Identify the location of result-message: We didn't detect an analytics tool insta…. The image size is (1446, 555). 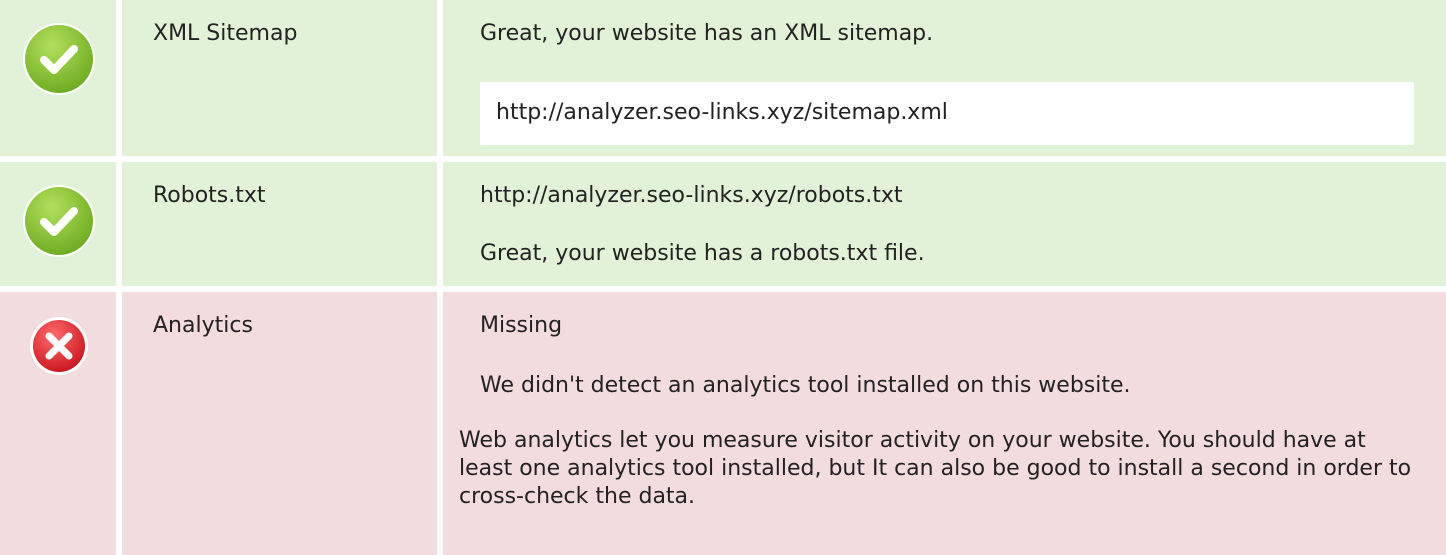
(805, 385).